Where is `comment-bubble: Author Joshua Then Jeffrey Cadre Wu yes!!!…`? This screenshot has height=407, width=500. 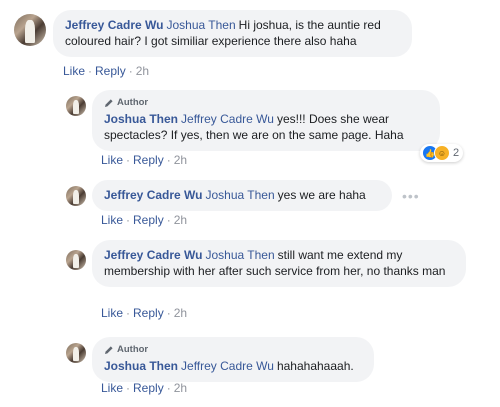 comment-bubble: Author Joshua Then Jeffrey Cadre Wu yes!!!… is located at coordinates (266, 120).